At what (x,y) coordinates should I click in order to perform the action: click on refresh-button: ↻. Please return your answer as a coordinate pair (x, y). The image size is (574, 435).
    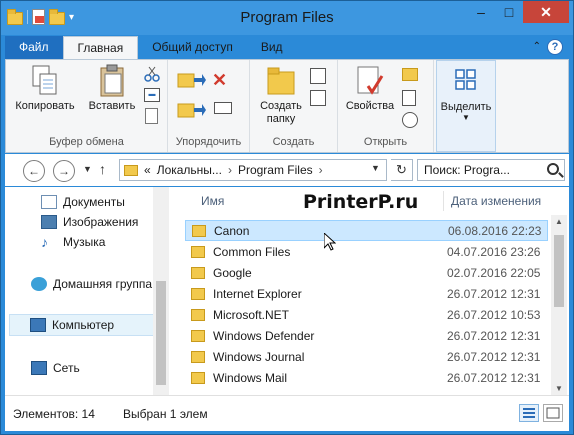
    Looking at the image, I should click on (402, 170).